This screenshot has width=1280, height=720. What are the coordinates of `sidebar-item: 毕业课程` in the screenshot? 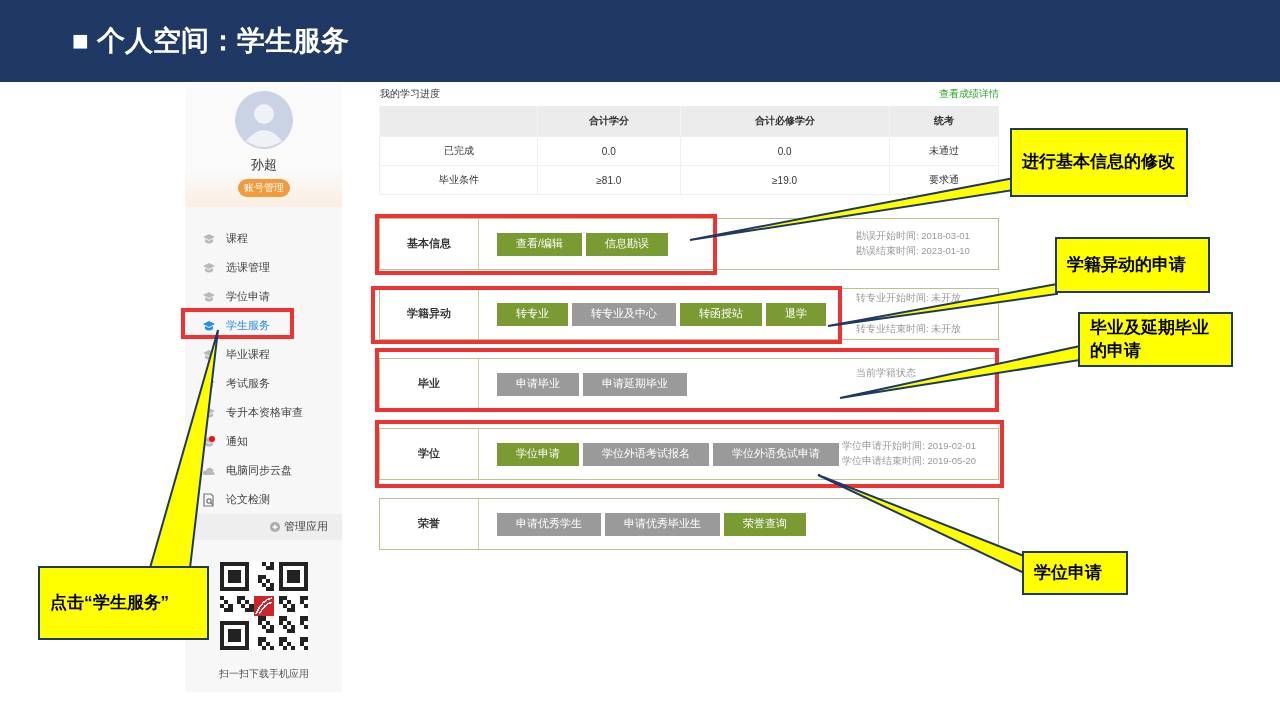 It's located at (263, 354).